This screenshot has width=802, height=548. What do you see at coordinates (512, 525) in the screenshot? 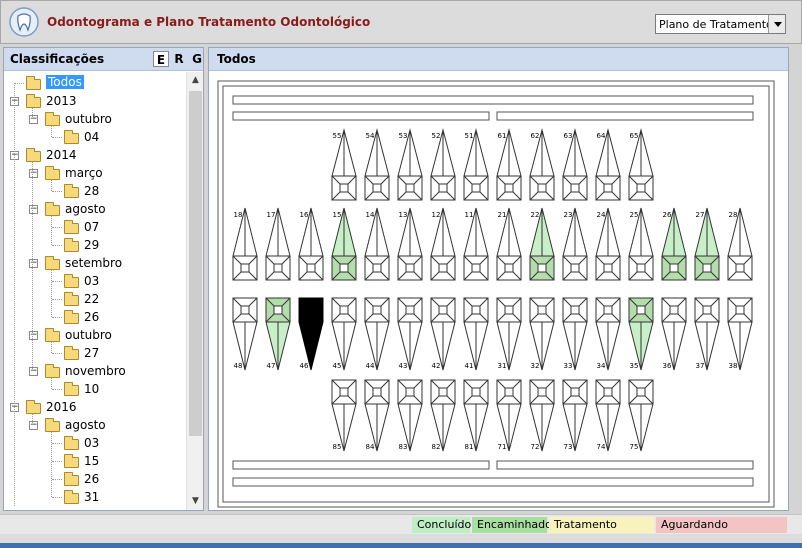
I see `legend-encaminhado: Encaminhado` at bounding box center [512, 525].